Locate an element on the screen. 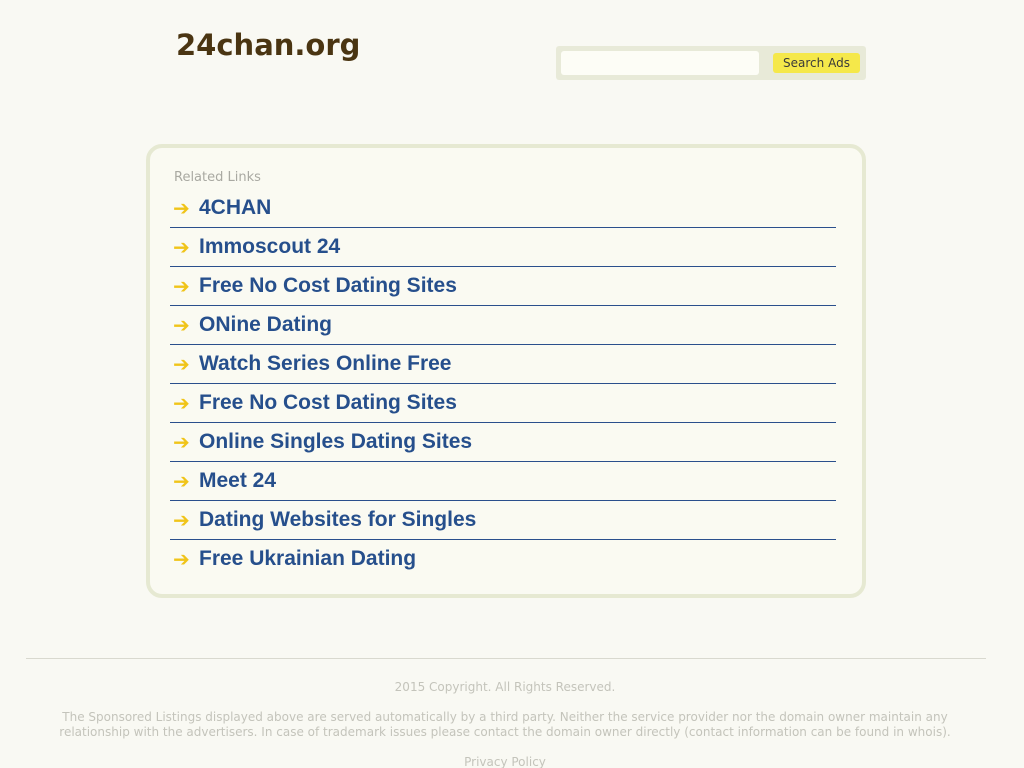 The height and width of the screenshot is (768, 1024). related-link: Online Singles Dating Sites is located at coordinates (335, 442).